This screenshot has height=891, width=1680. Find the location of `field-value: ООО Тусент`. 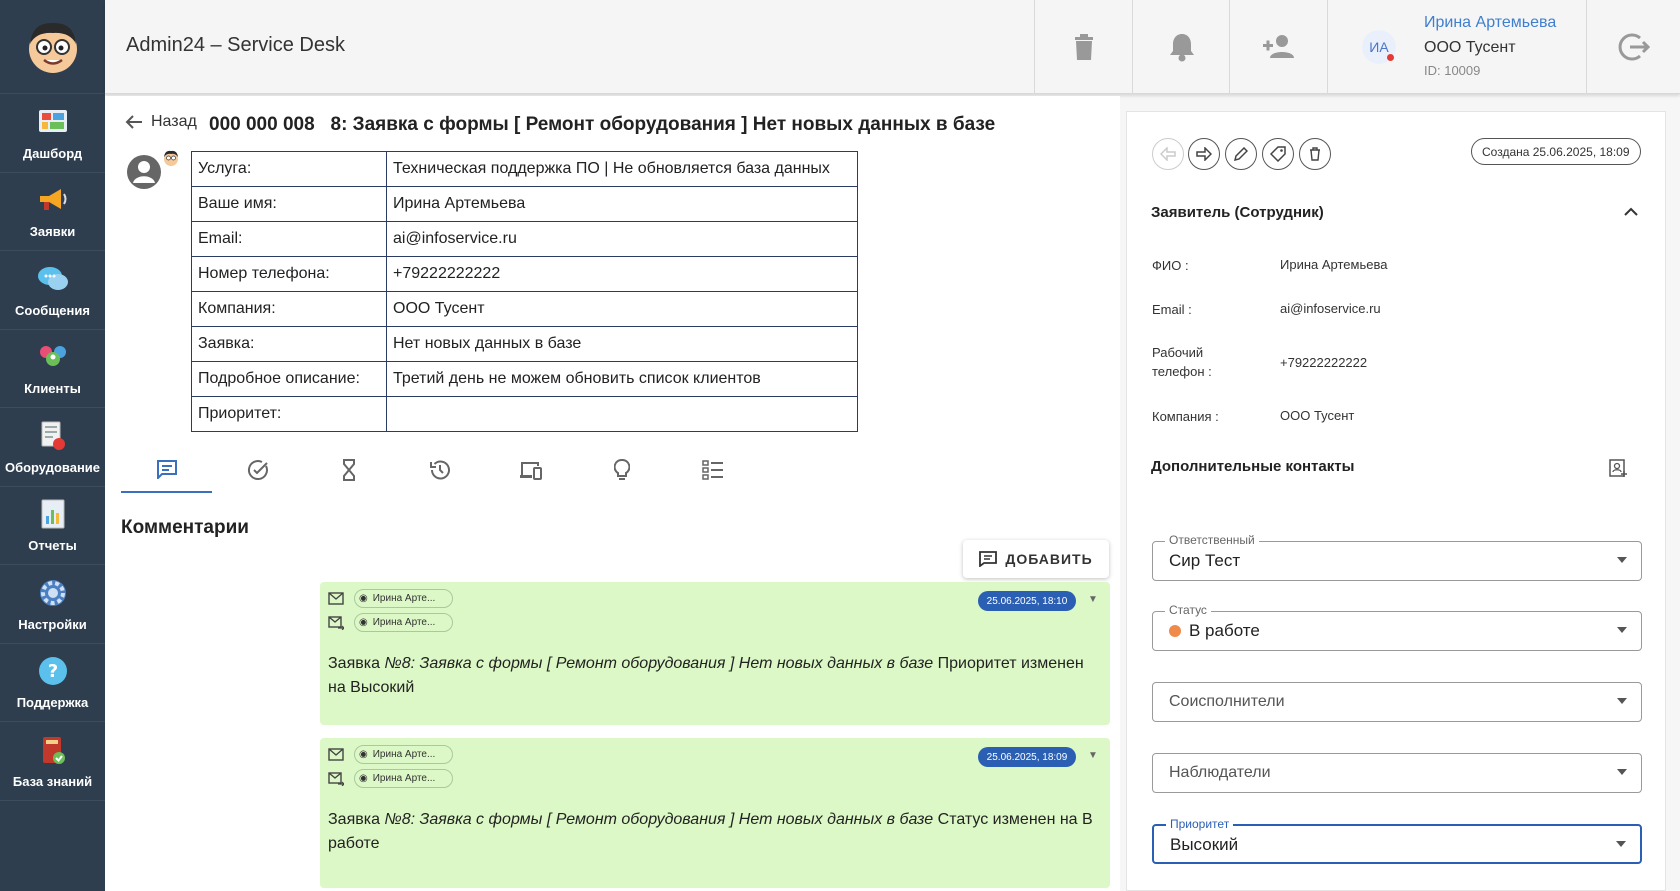

field-value: ООО Тусент is located at coordinates (622, 309).